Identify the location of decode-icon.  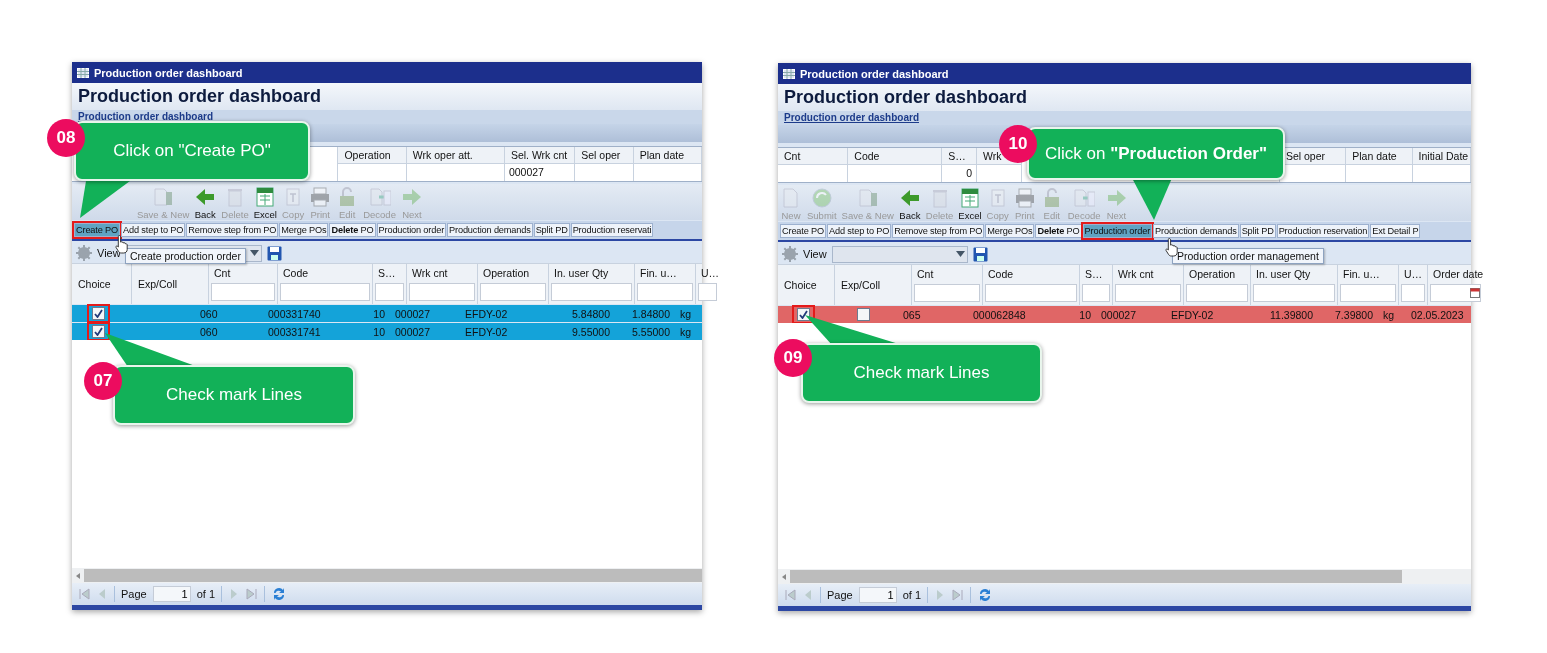
(1084, 198).